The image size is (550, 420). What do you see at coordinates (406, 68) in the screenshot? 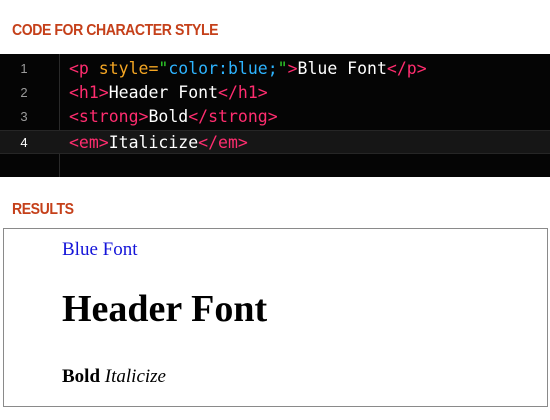
I see `code-close-tag: </p>` at bounding box center [406, 68].